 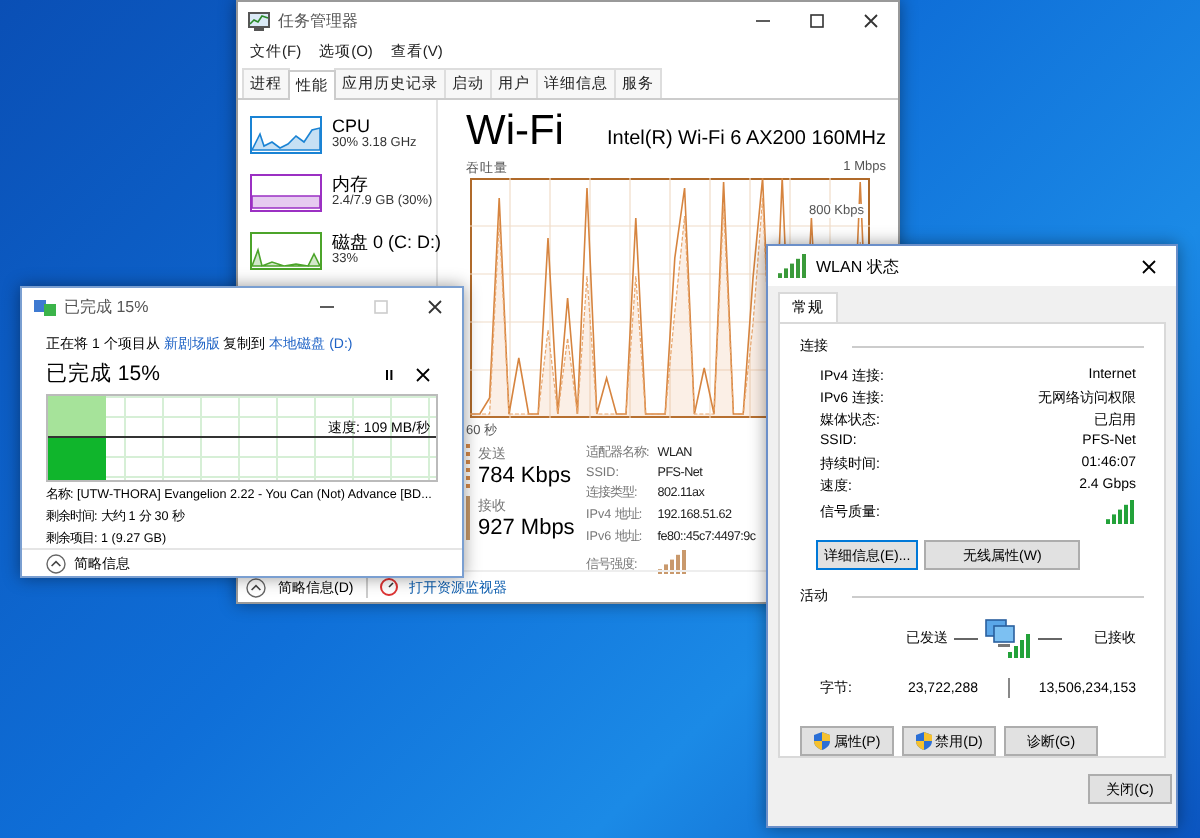 What do you see at coordinates (1008, 638) in the screenshot?
I see `network-computers-icon` at bounding box center [1008, 638].